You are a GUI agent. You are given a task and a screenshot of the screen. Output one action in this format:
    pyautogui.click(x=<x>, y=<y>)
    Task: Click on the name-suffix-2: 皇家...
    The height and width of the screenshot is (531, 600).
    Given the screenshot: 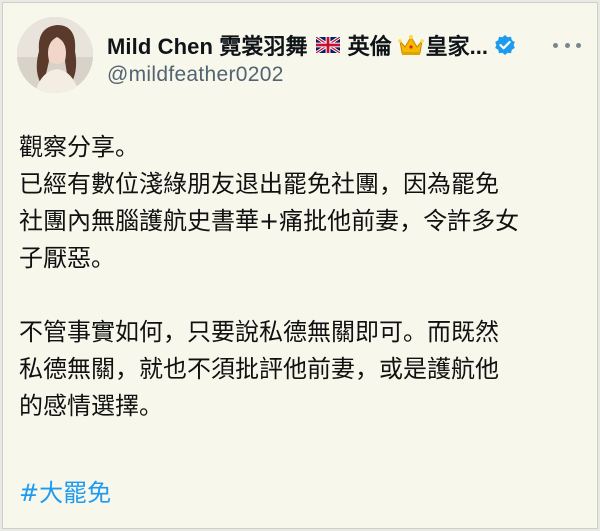 What is the action you would take?
    pyautogui.click(x=456, y=46)
    